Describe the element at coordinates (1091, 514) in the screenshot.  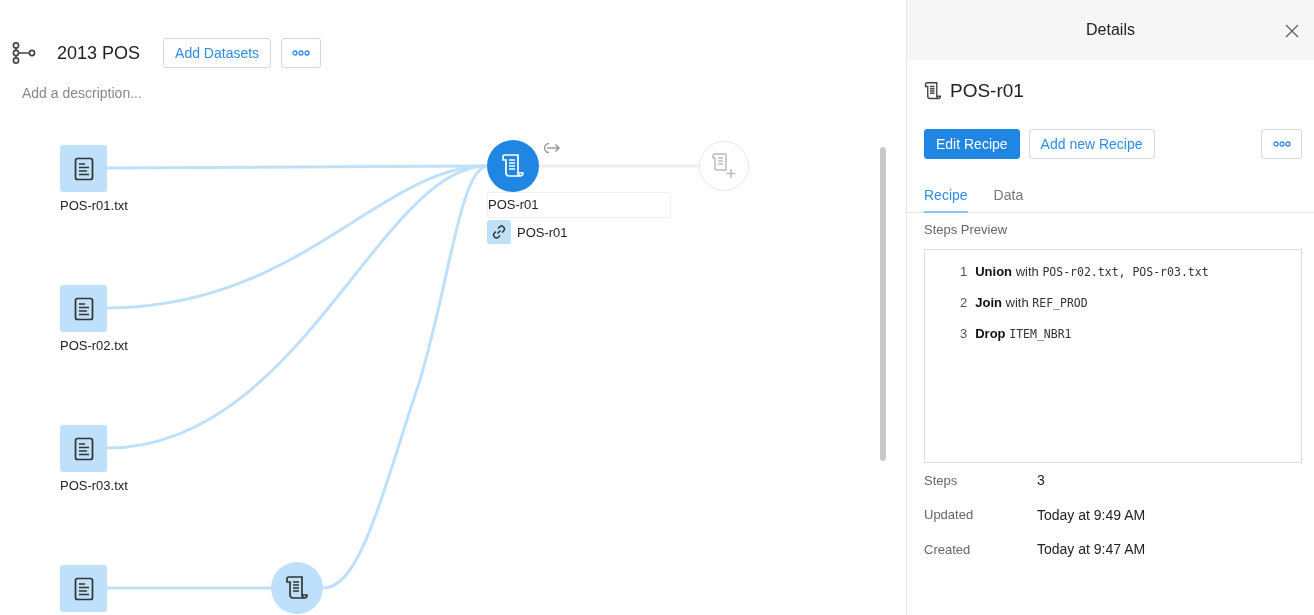
I see `info-value: Today at 9:49 AM` at that location.